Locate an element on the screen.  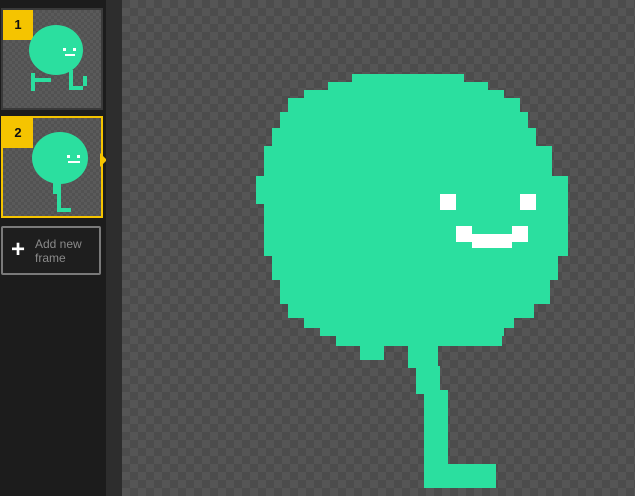
plus-icon: + is located at coordinates (18, 249).